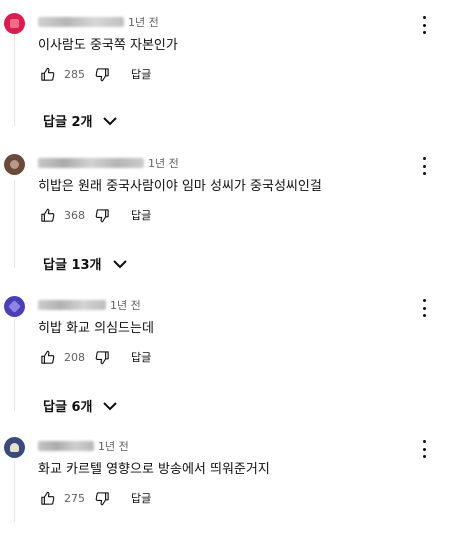  I want to click on replies-count-label: 답글 6개, so click(68, 407).